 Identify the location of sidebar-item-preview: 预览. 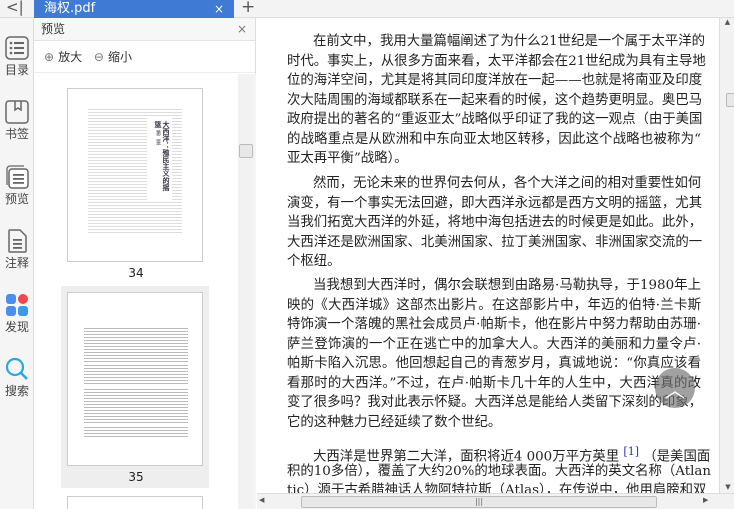
(17, 186).